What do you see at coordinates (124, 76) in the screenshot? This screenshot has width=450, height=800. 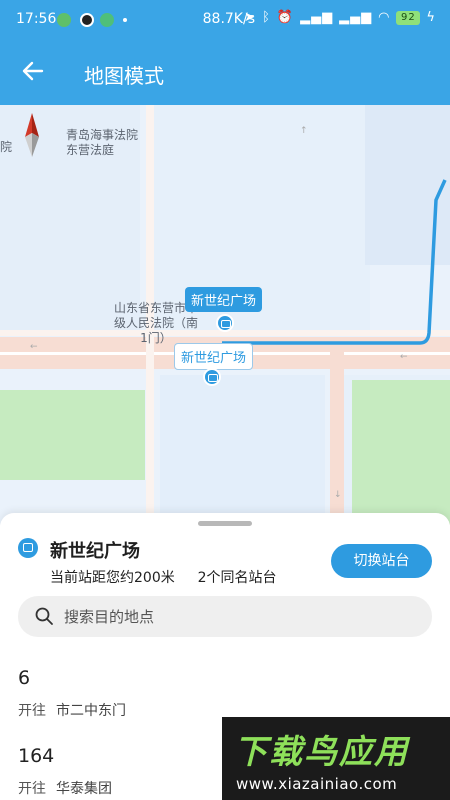 I see `page-title: 地图模式` at bounding box center [124, 76].